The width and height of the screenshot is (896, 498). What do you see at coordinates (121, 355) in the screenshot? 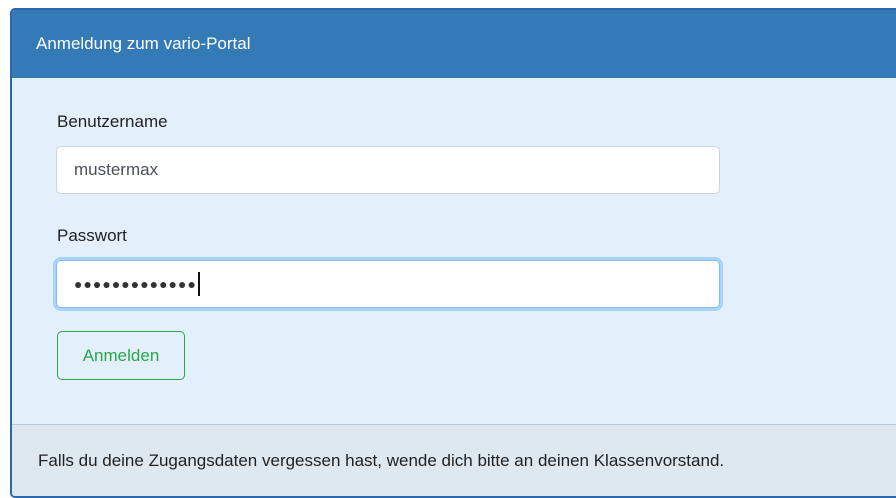
I see `login-button: Anmelden` at bounding box center [121, 355].